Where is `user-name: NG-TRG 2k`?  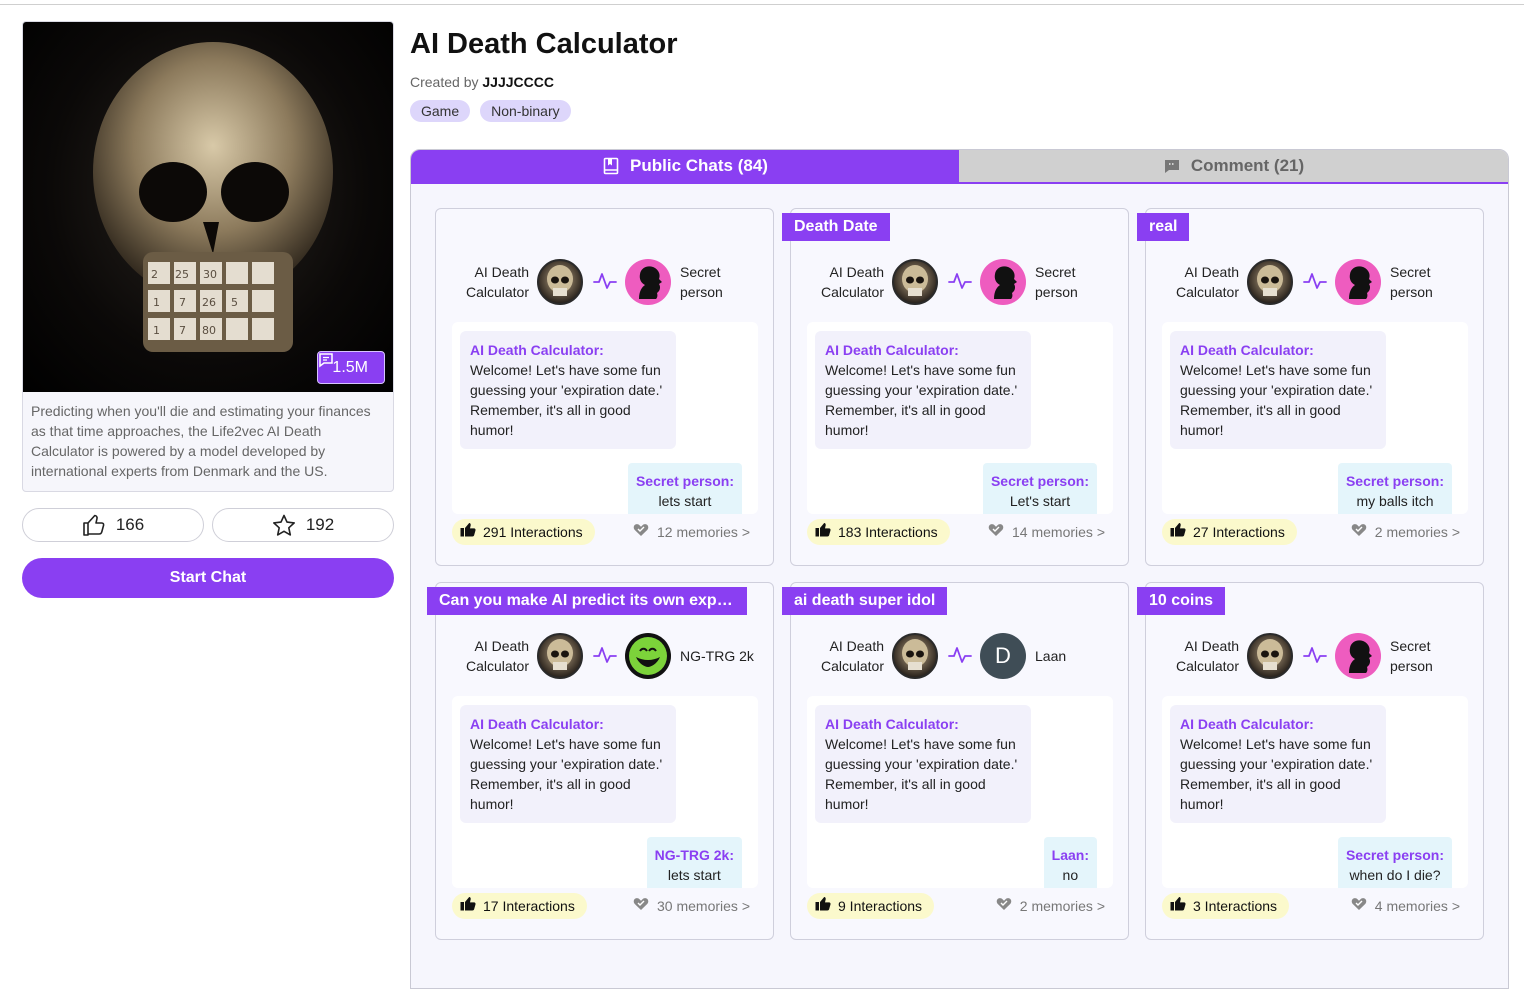
user-name: NG-TRG 2k is located at coordinates (717, 656).